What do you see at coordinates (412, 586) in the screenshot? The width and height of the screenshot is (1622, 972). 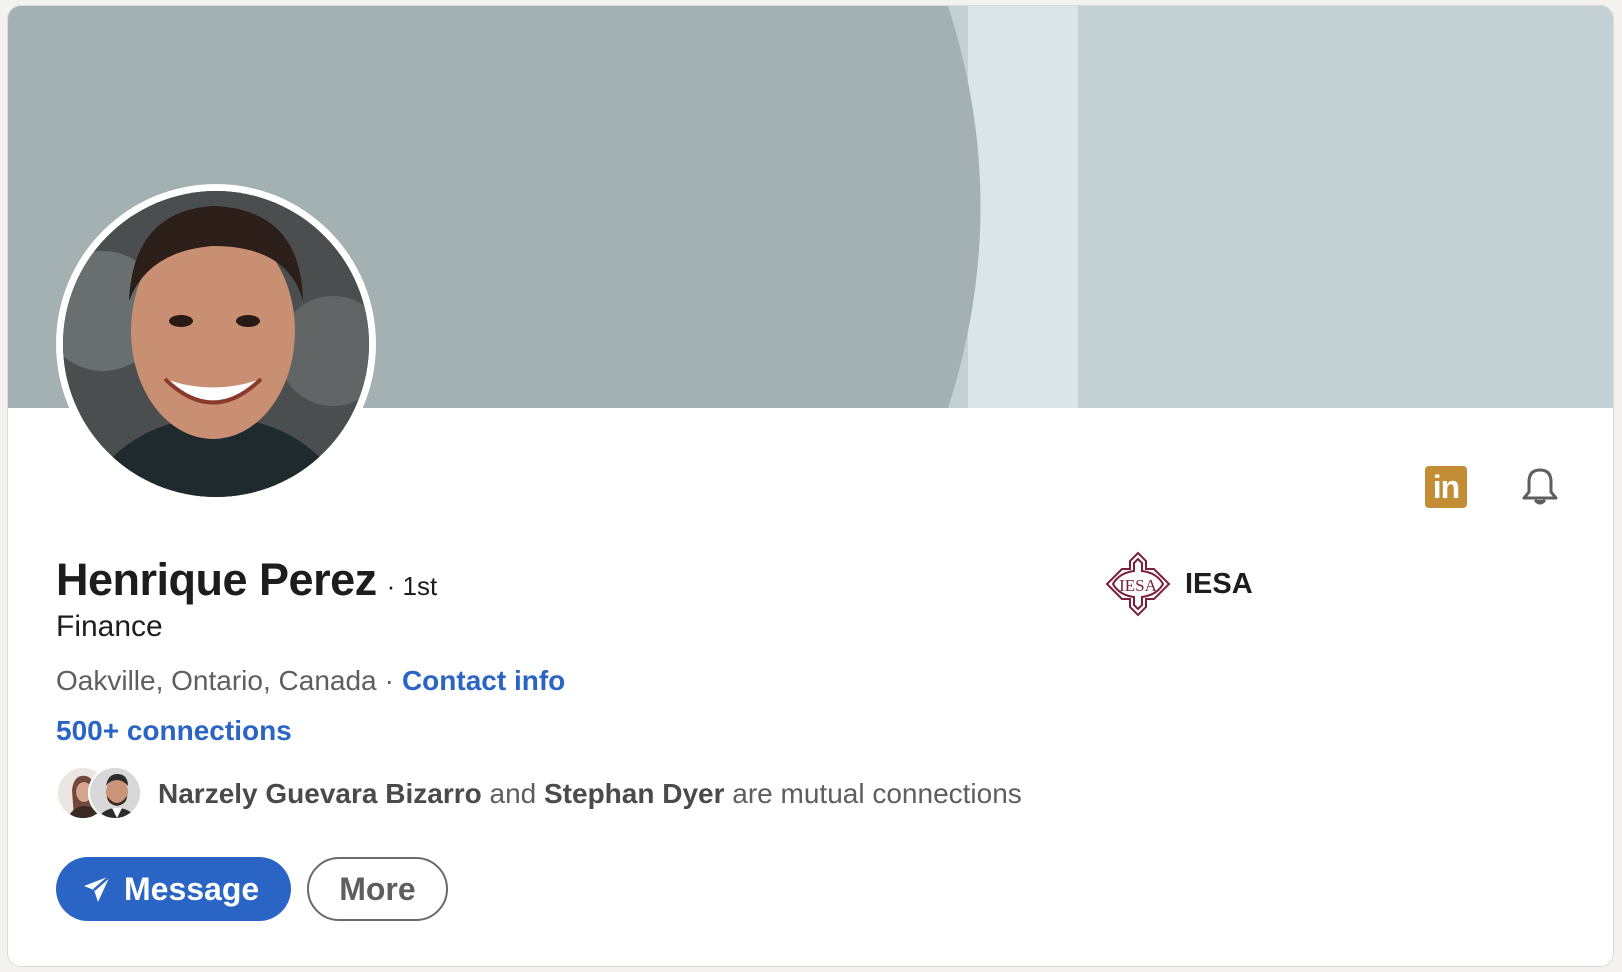 I see `connection-degree: · 1st` at bounding box center [412, 586].